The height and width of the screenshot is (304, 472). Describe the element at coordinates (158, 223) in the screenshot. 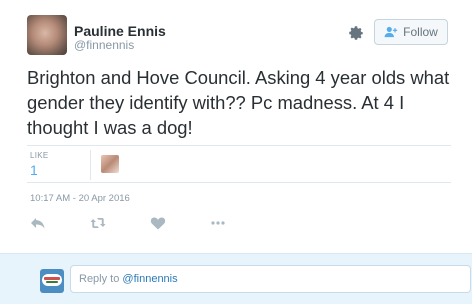

I see `like-icon` at that location.